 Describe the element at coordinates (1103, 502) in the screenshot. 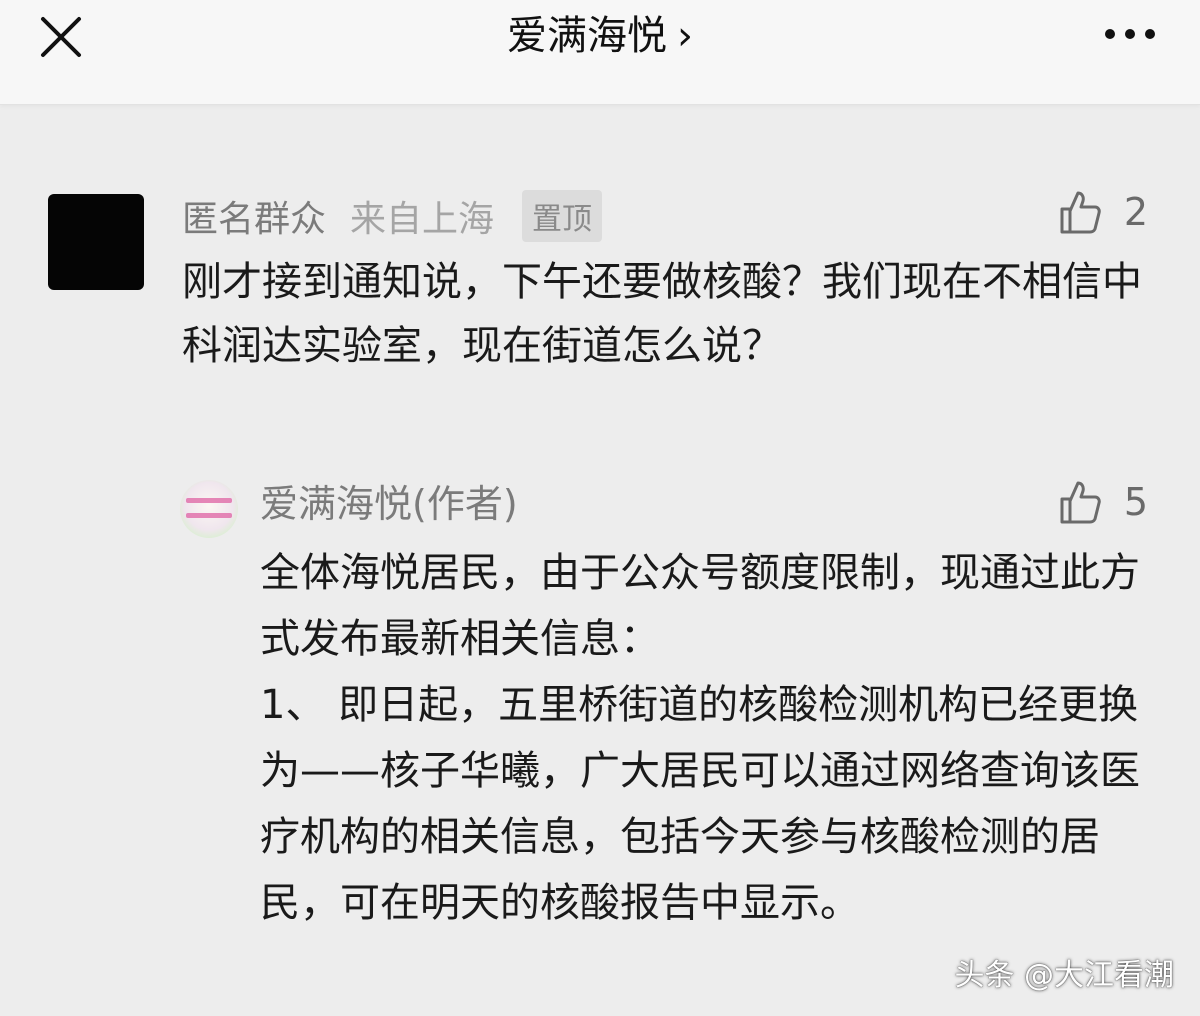

I see `reply-like-button: 5` at that location.